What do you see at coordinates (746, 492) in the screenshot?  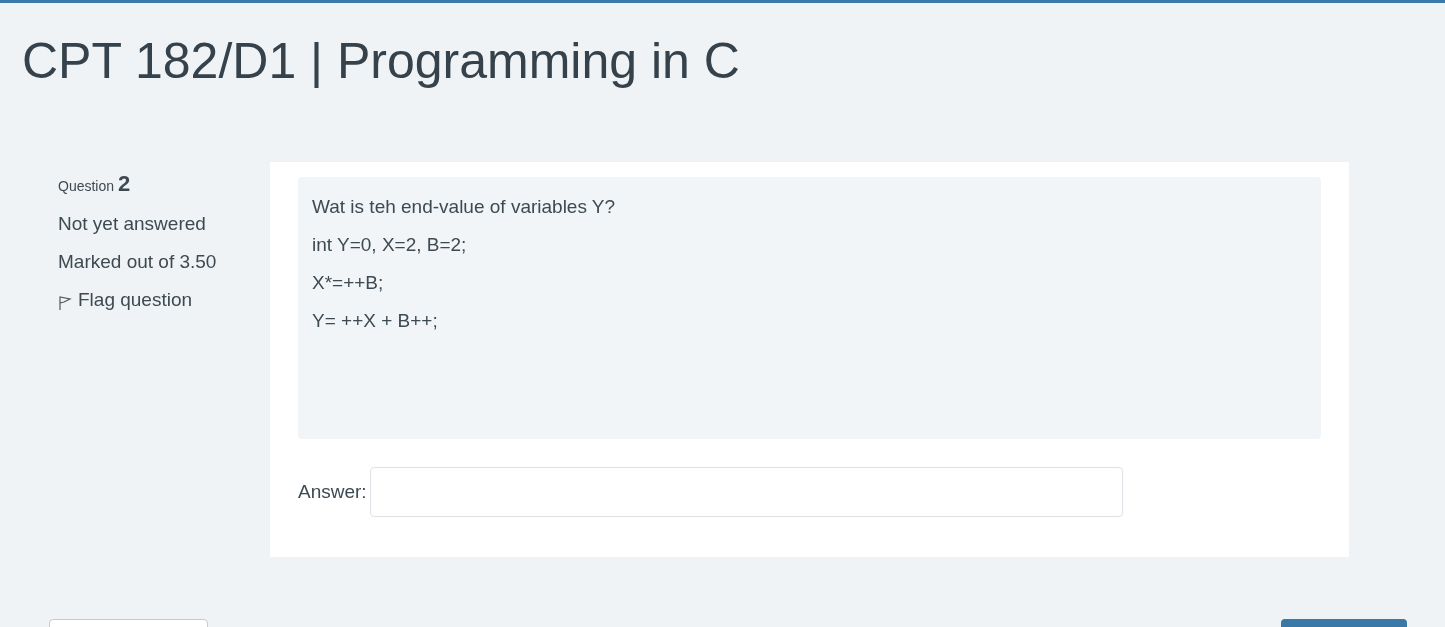 I see `answer-field` at bounding box center [746, 492].